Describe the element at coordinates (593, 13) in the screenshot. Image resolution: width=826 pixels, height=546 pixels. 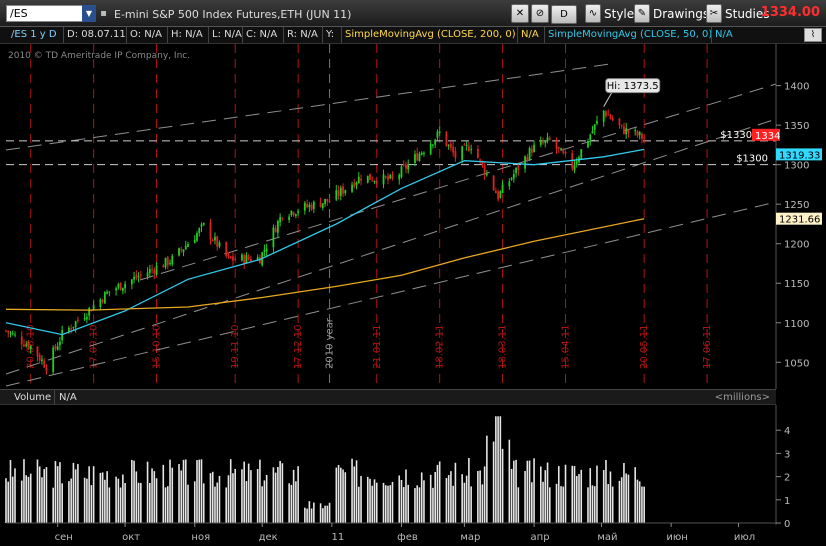
I see `style-icon: ∿` at that location.